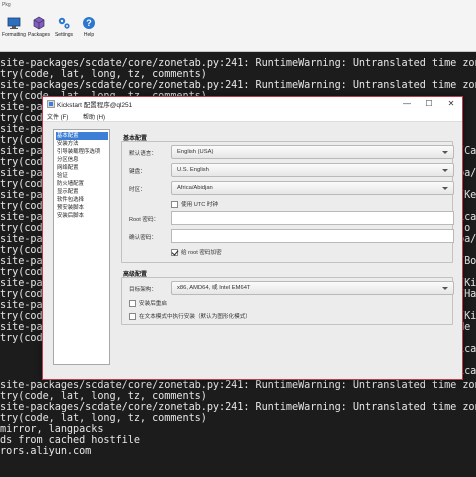  What do you see at coordinates (89, 35) in the screenshot?
I see `help-label: Help` at bounding box center [89, 35].